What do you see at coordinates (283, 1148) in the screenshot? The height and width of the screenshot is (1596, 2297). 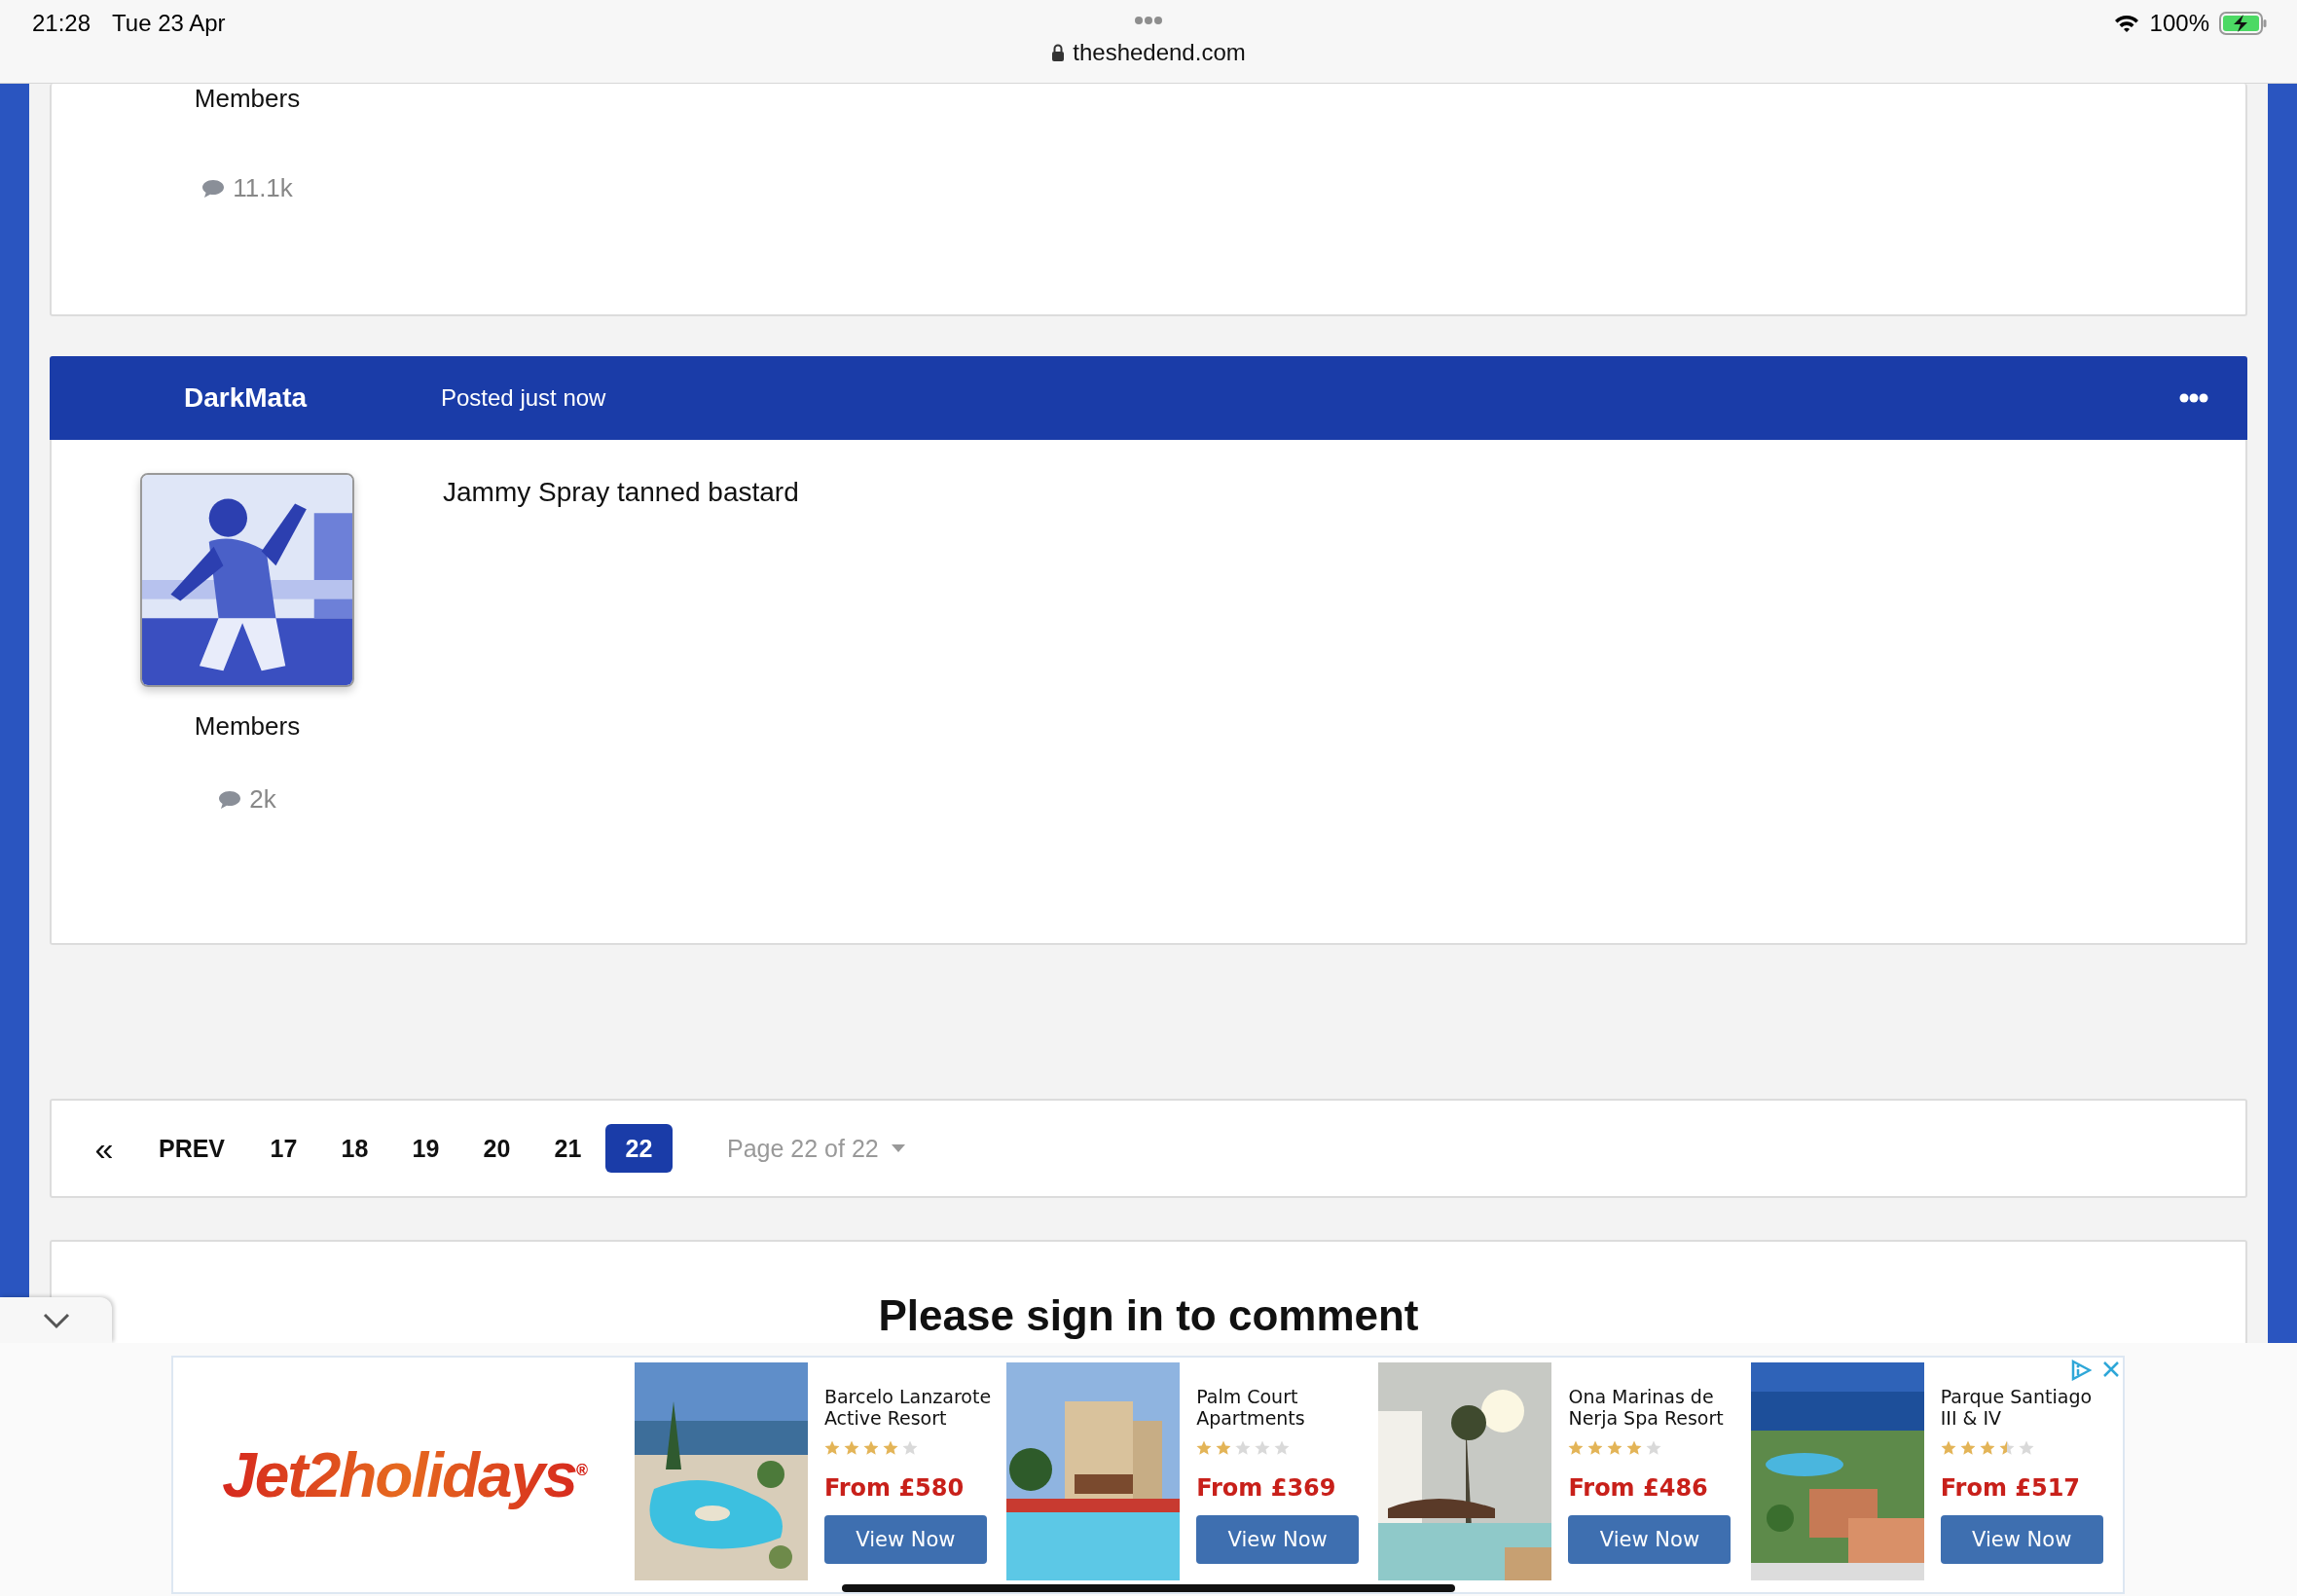 I see `page-button: 17` at bounding box center [283, 1148].